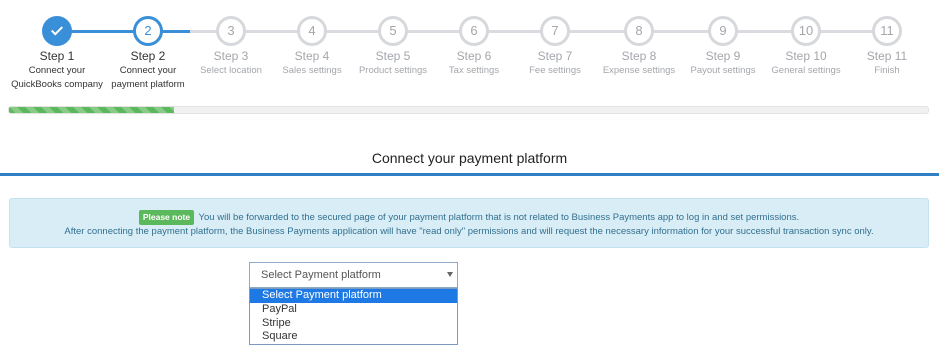 Image resolution: width=939 pixels, height=354 pixels. Describe the element at coordinates (57, 70) in the screenshot. I see `step-1-desc: Connect your` at that location.